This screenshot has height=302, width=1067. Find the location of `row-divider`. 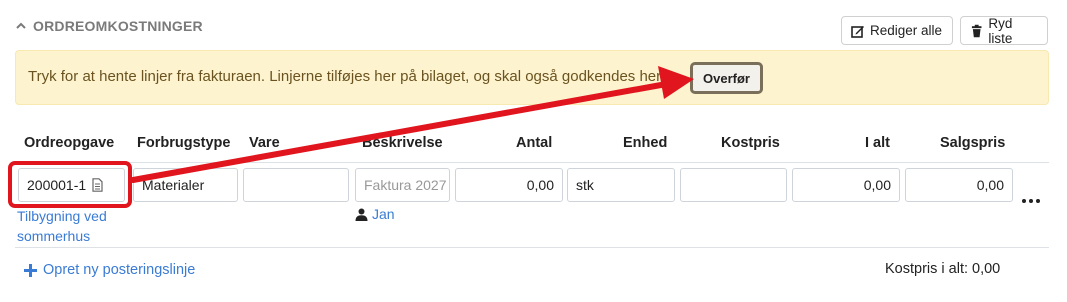

row-divider is located at coordinates (532, 247).